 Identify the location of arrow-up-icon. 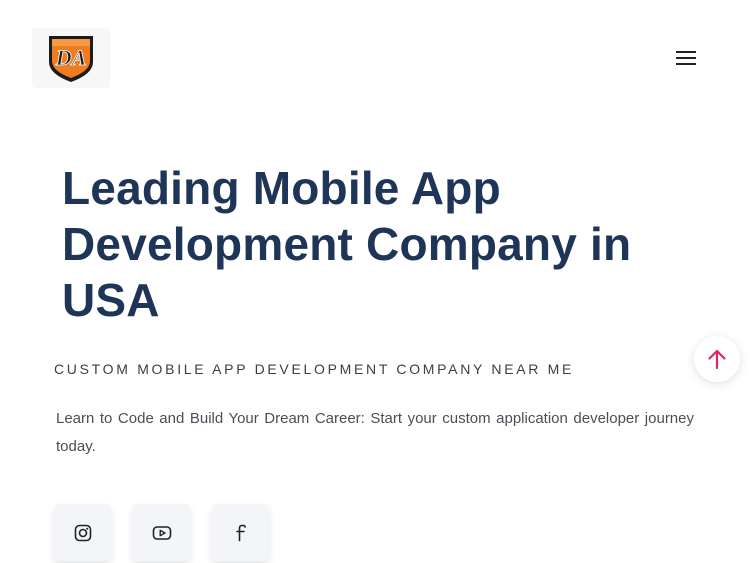
(717, 359).